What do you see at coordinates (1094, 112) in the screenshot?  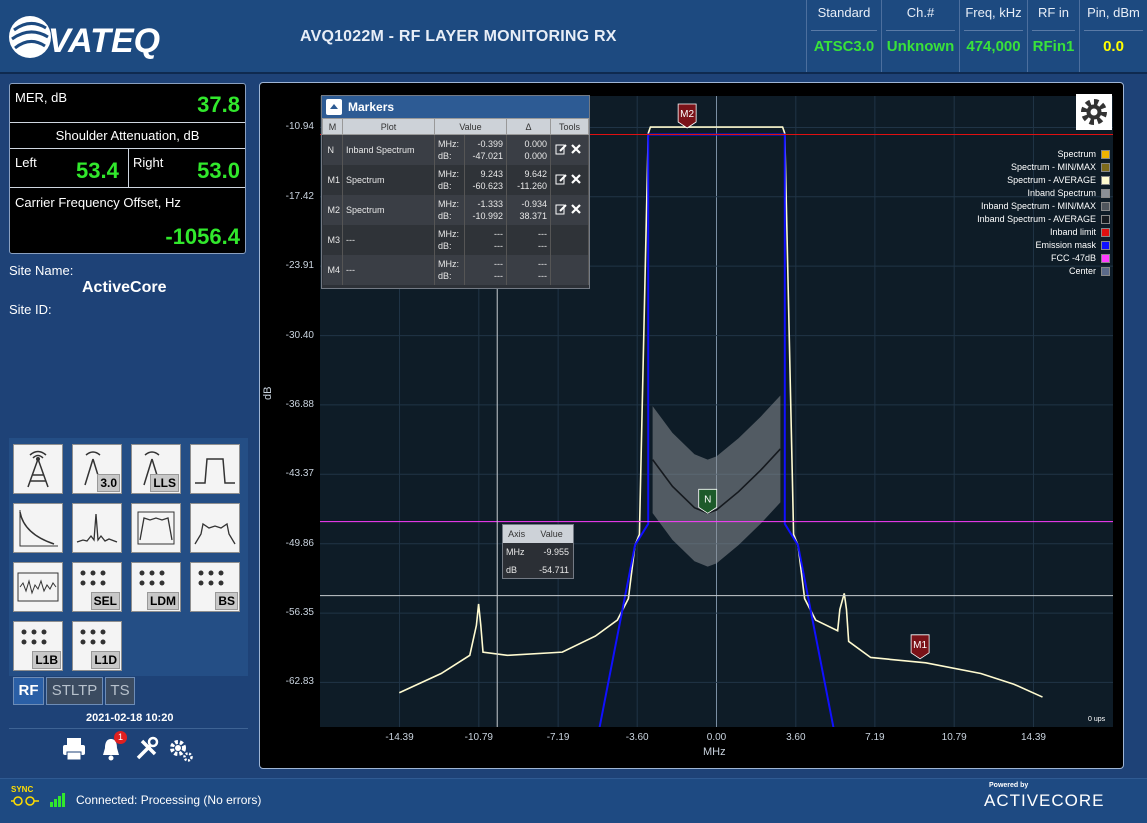 I see `chart-settings-button` at bounding box center [1094, 112].